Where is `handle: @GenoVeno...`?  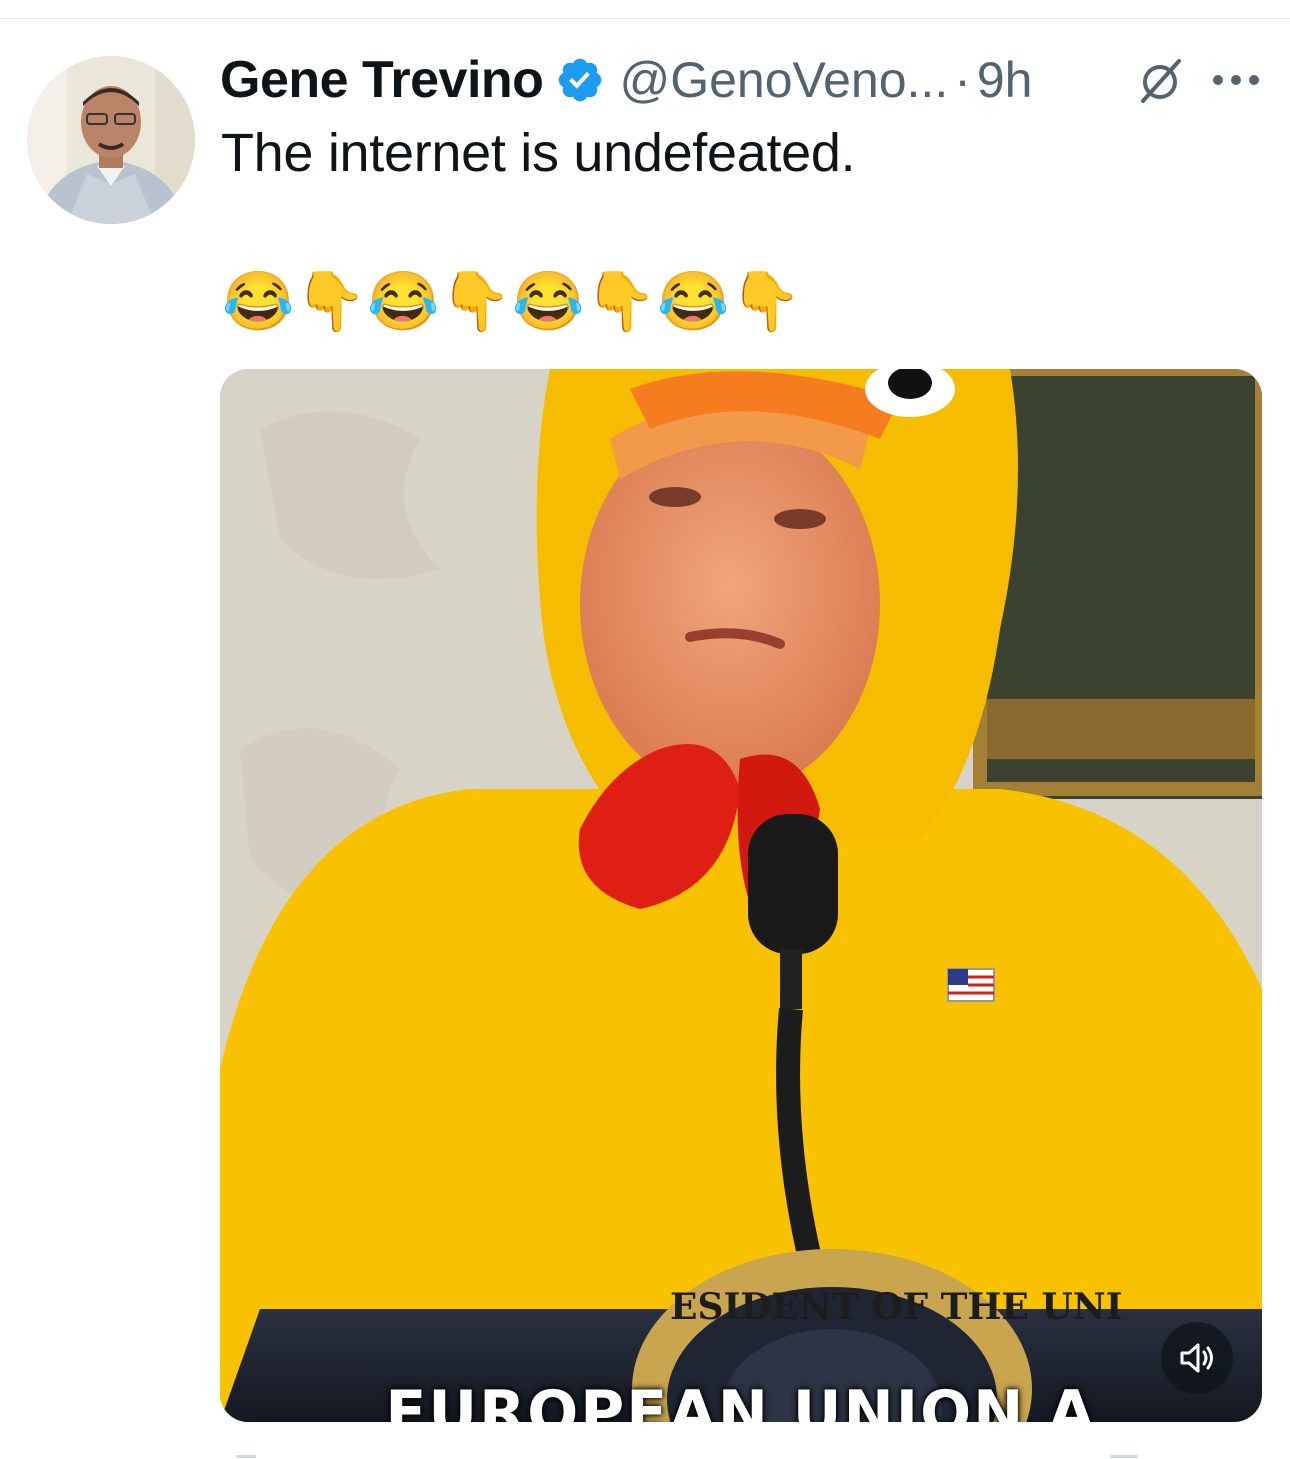 handle: @GenoVeno... is located at coordinates (783, 80).